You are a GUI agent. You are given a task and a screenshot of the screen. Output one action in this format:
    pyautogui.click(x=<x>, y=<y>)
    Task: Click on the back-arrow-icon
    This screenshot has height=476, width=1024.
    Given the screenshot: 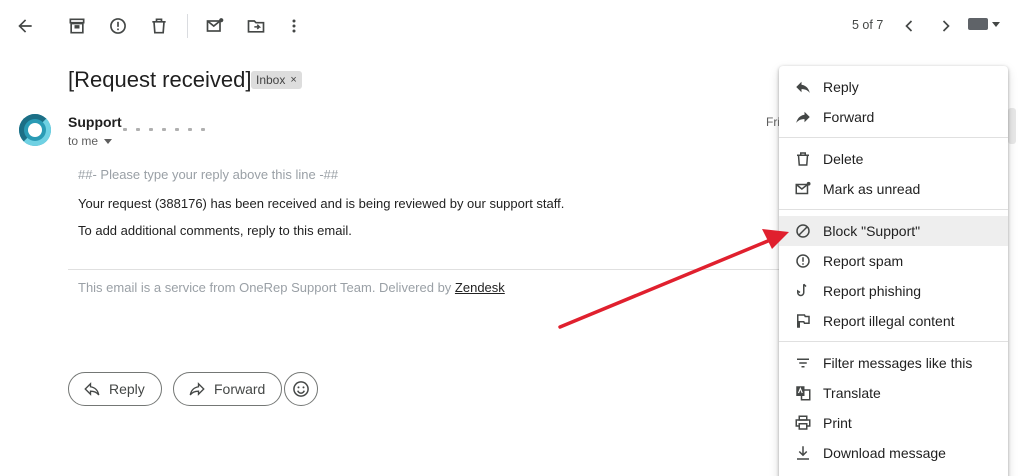 What is the action you would take?
    pyautogui.click(x=25, y=26)
    